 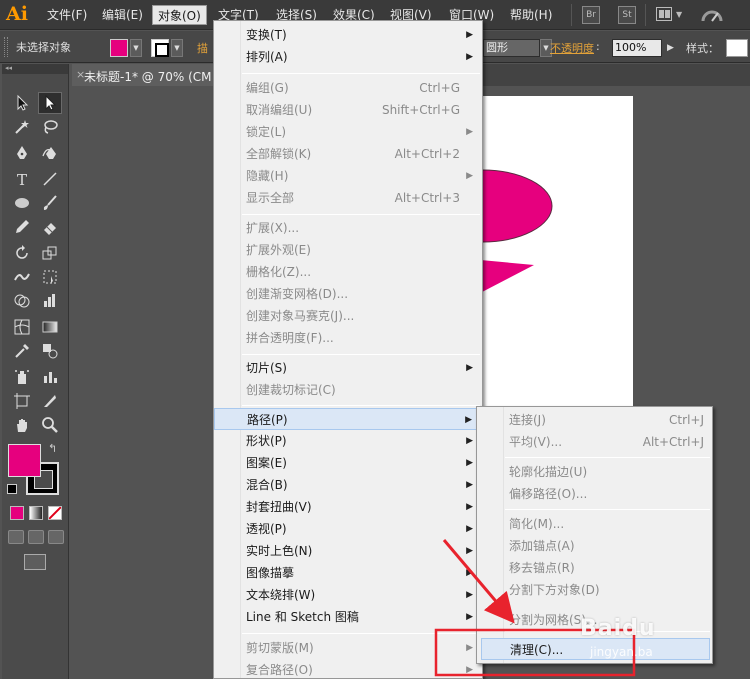 What do you see at coordinates (35, 562) in the screenshot?
I see `screen-mode-icon` at bounding box center [35, 562].